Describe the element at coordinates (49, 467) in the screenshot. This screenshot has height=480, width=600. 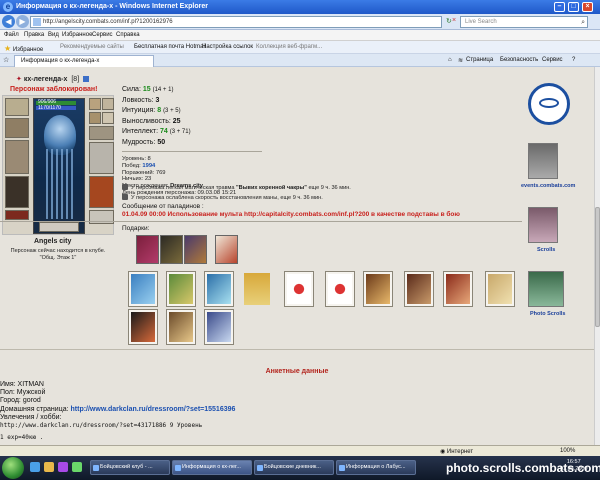
I see `explorer-quicklaunch-icon` at that location.